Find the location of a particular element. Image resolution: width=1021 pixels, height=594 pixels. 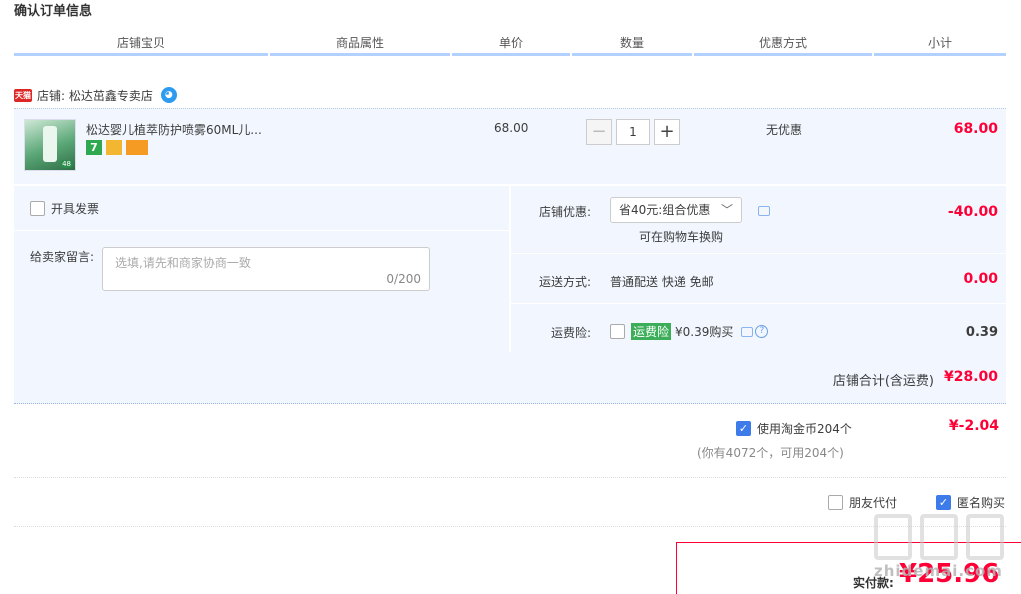

item-subtotal: 68.00 is located at coordinates (975, 129).